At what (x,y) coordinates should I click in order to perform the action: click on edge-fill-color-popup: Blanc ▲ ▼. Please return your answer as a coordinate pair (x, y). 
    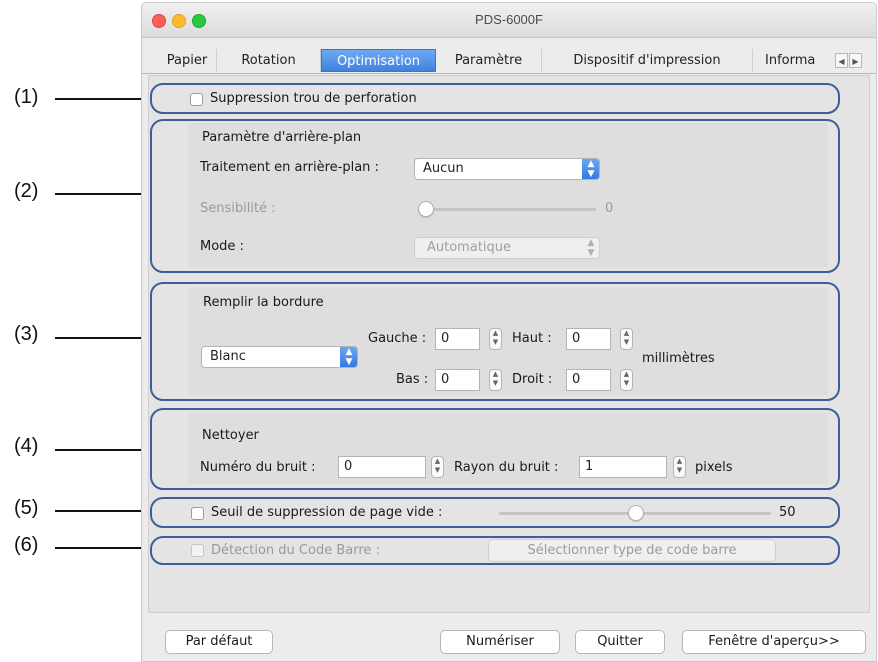
    Looking at the image, I should click on (279, 357).